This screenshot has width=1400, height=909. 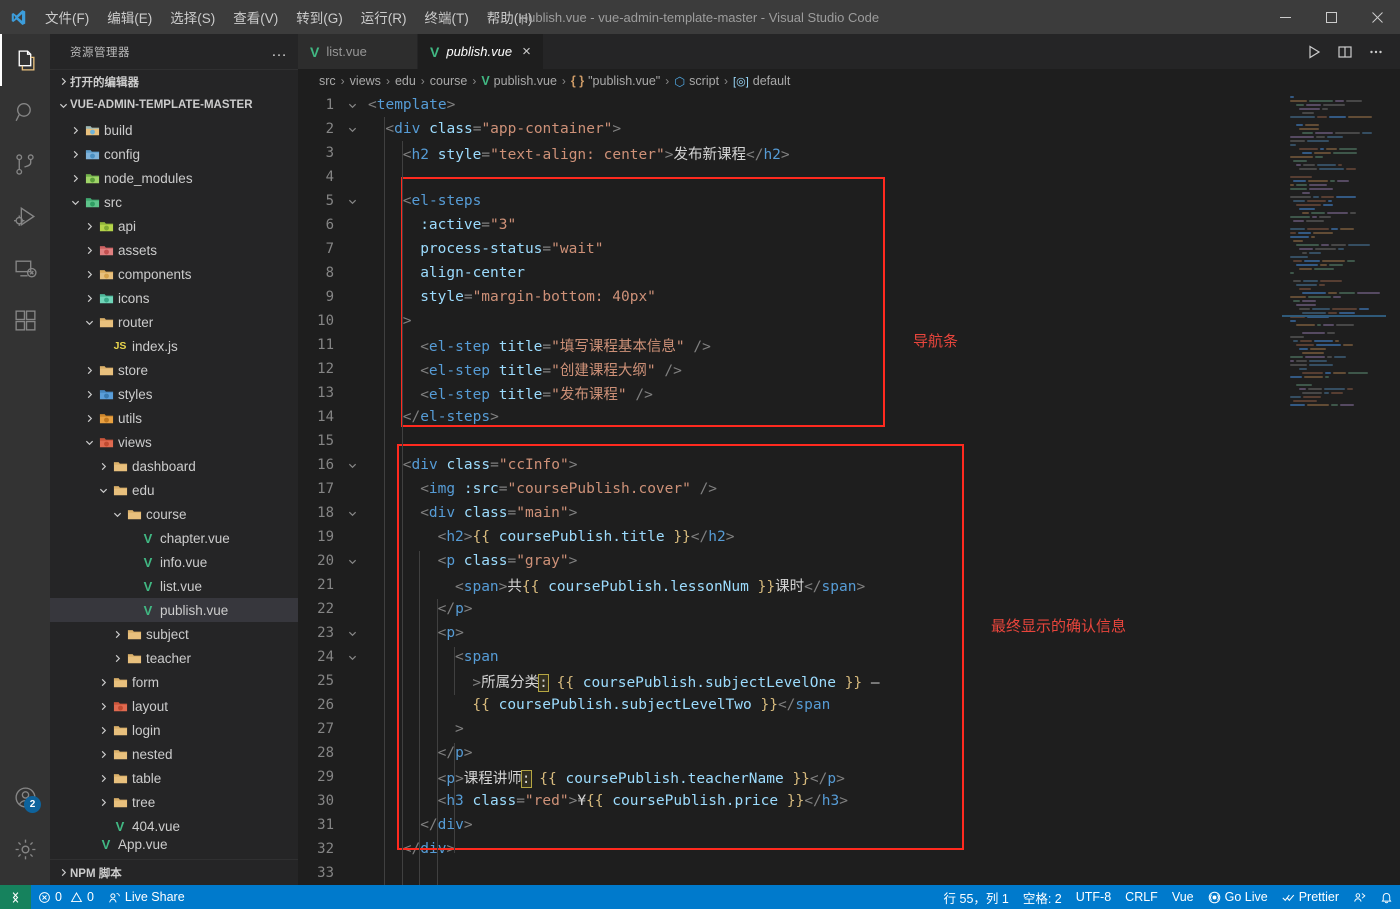 What do you see at coordinates (174, 538) in the screenshot?
I see `tree-item-chapter-vue: Vchapter.vue` at bounding box center [174, 538].